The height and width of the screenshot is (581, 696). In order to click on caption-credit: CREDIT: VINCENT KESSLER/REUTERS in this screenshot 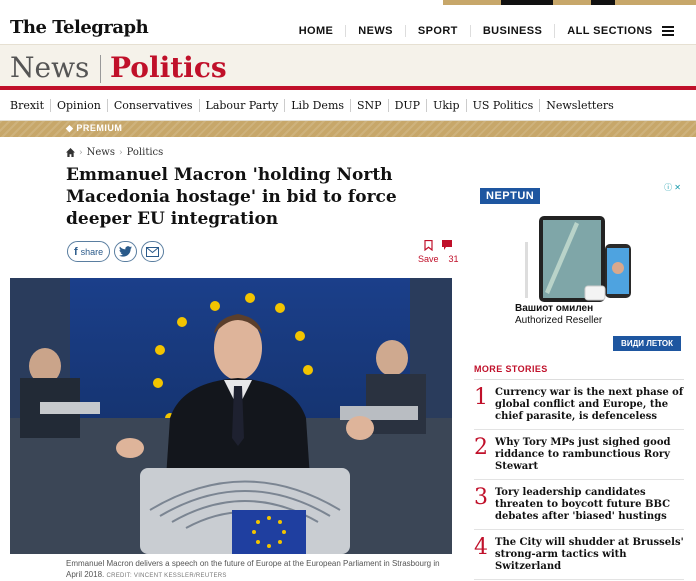, I will do `click(166, 576)`.